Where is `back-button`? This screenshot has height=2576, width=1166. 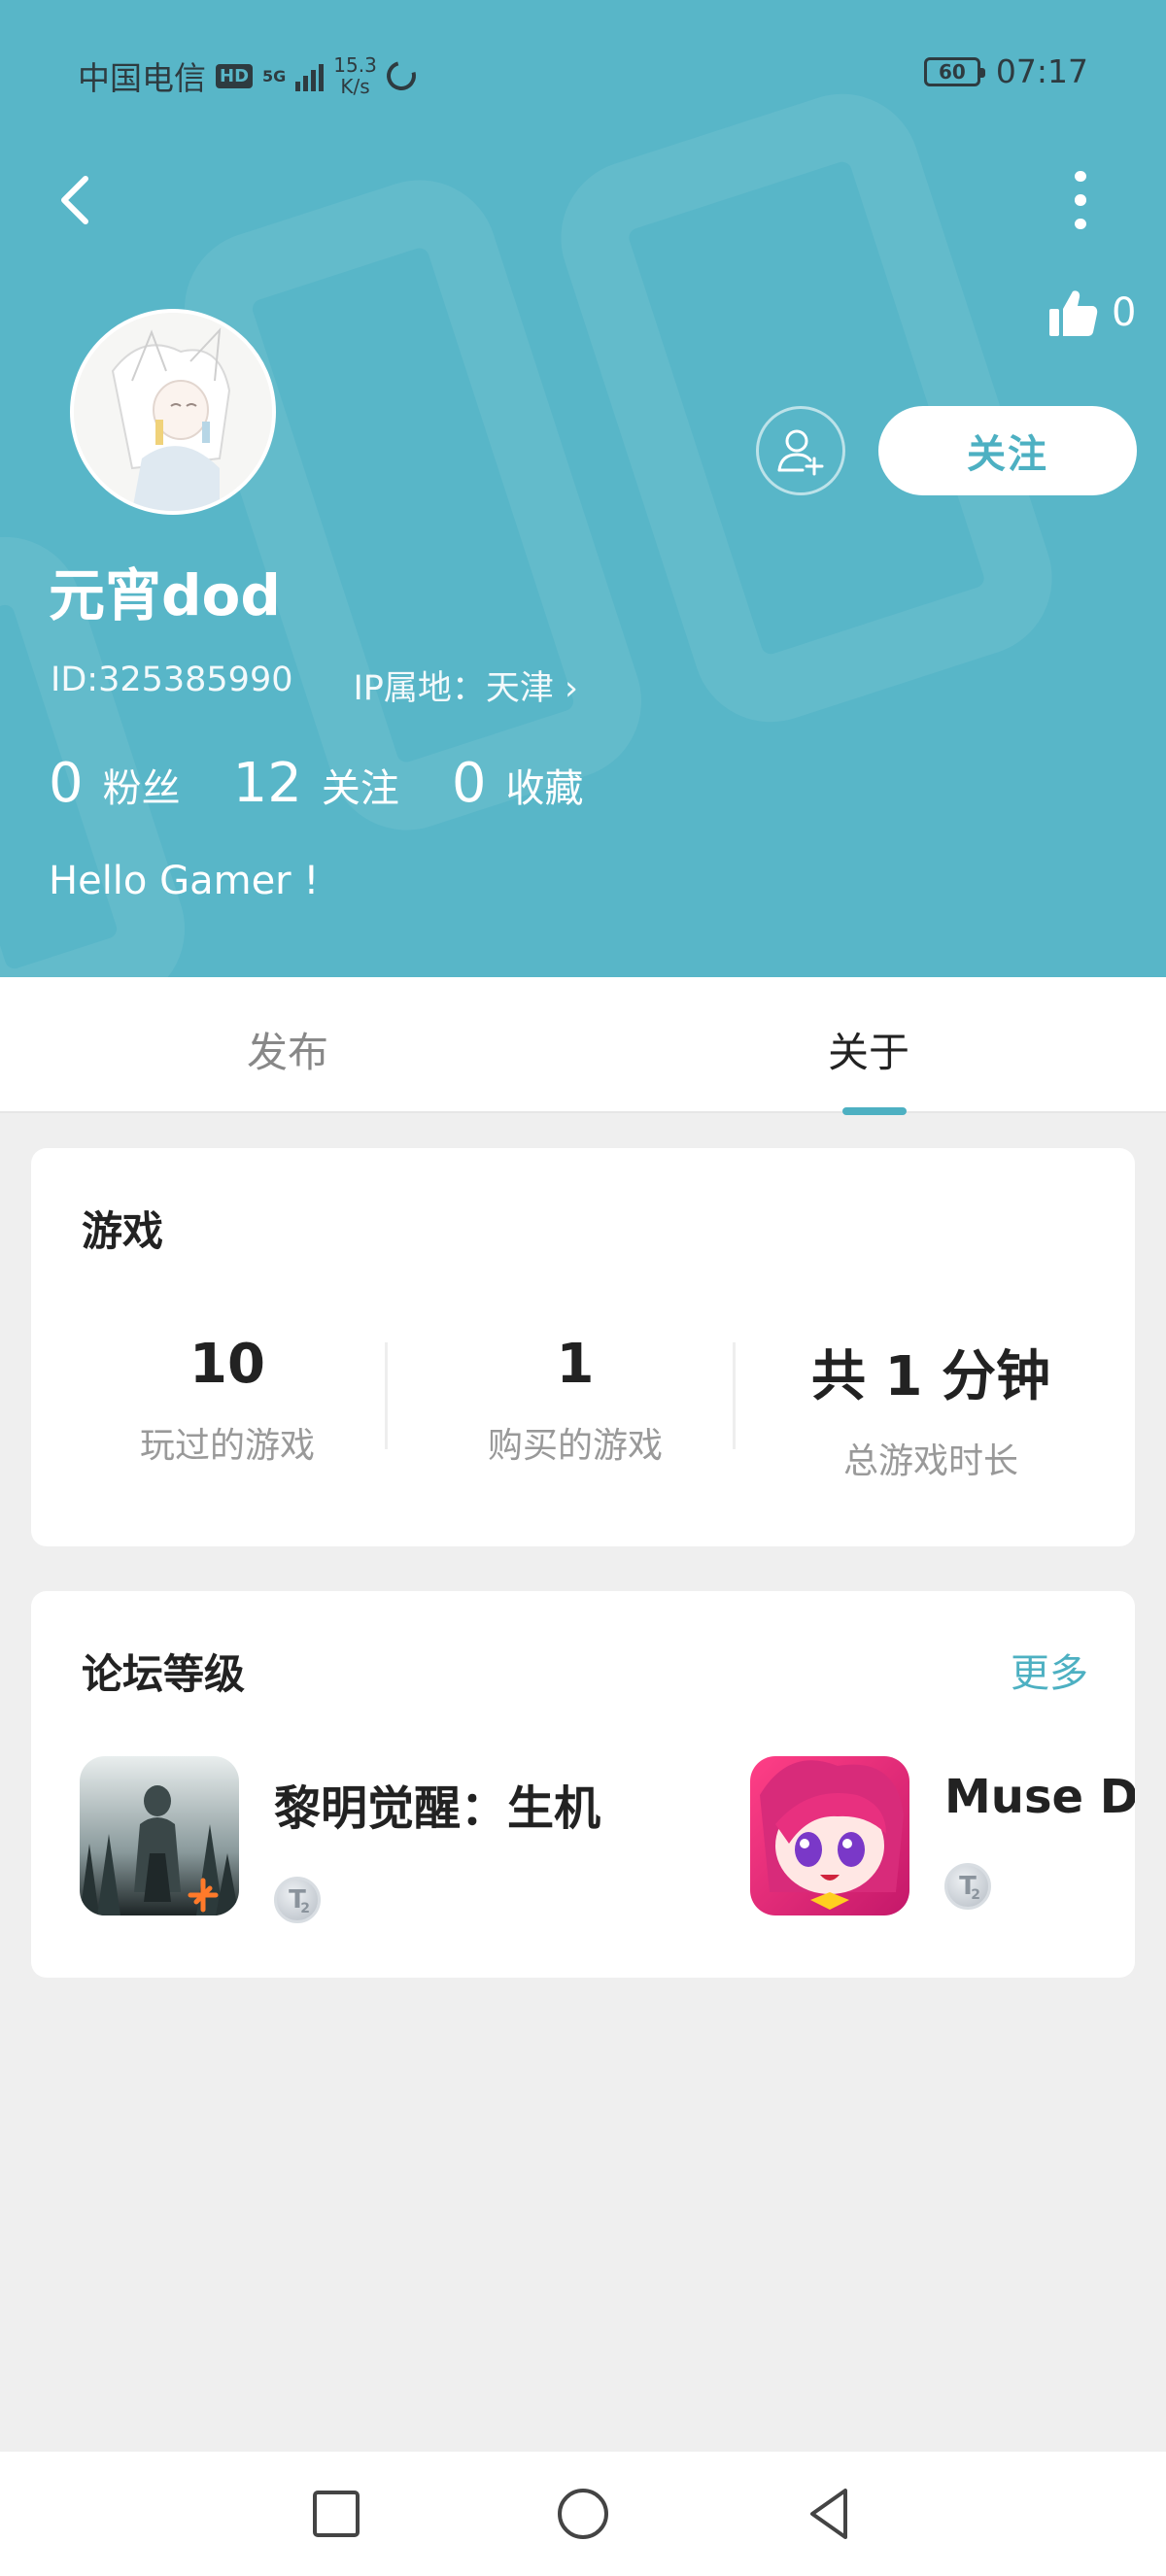
back-button is located at coordinates (78, 199).